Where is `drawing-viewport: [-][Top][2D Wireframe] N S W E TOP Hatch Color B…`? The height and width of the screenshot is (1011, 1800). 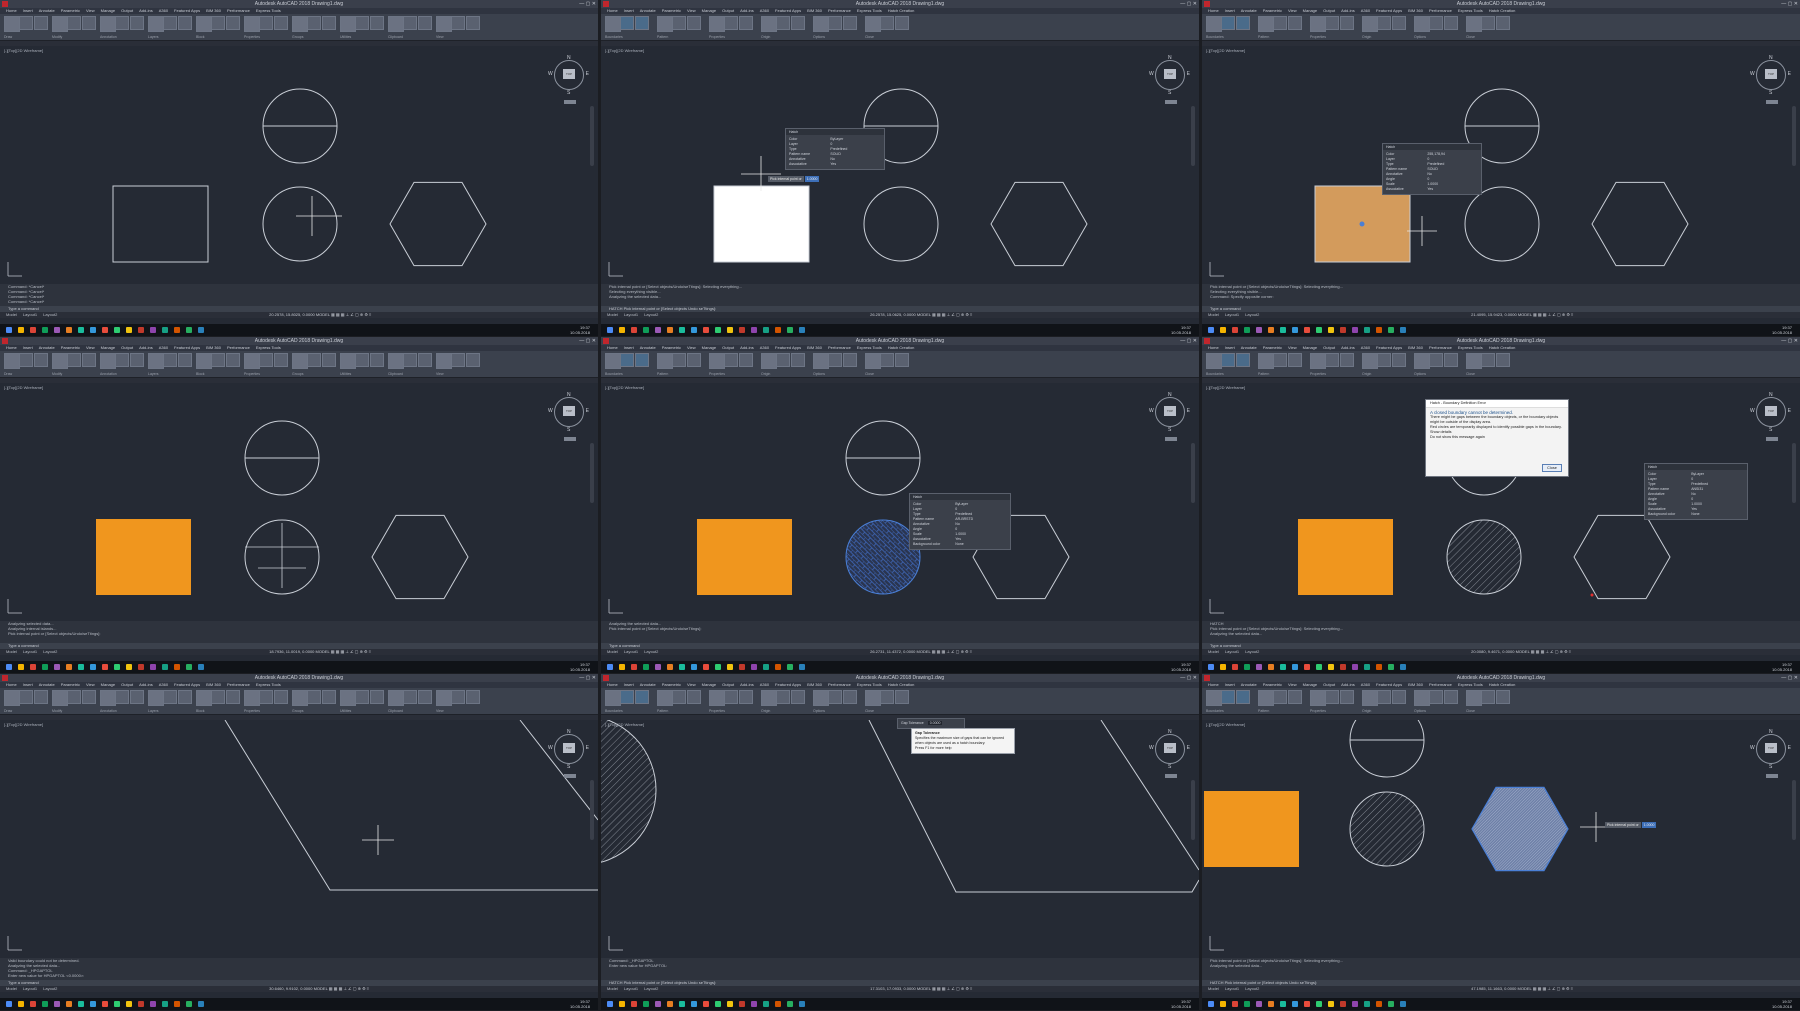 drawing-viewport: [-][Top][2D Wireframe] N S W E TOP Hatch Color B… is located at coordinates (1501, 502).